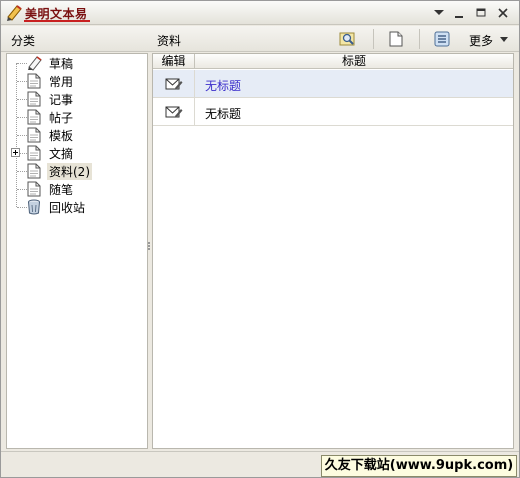  I want to click on title-bar: 美明文本易, so click(260, 13).